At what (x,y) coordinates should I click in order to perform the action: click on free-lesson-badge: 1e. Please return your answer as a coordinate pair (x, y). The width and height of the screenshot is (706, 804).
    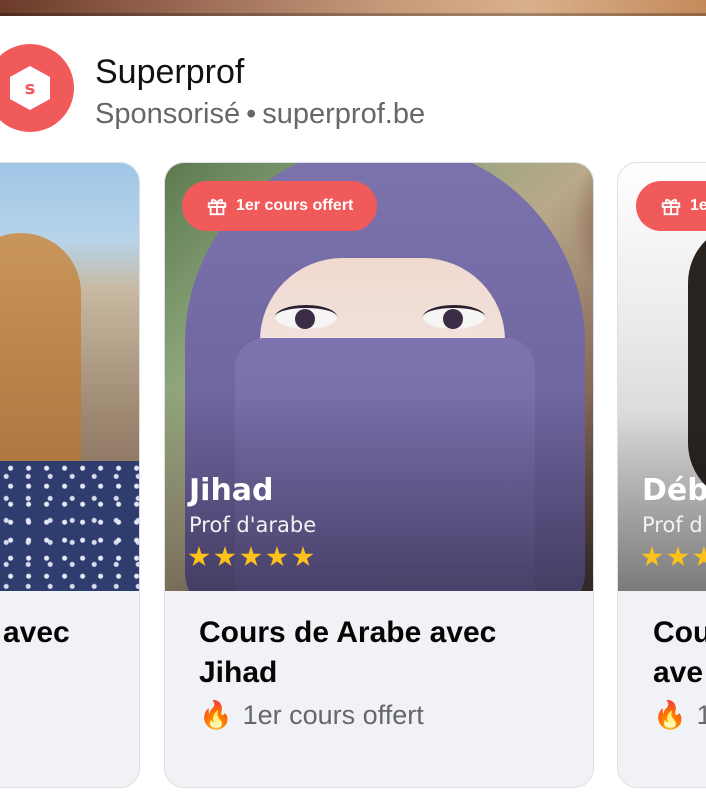
    Looking at the image, I should click on (671, 206).